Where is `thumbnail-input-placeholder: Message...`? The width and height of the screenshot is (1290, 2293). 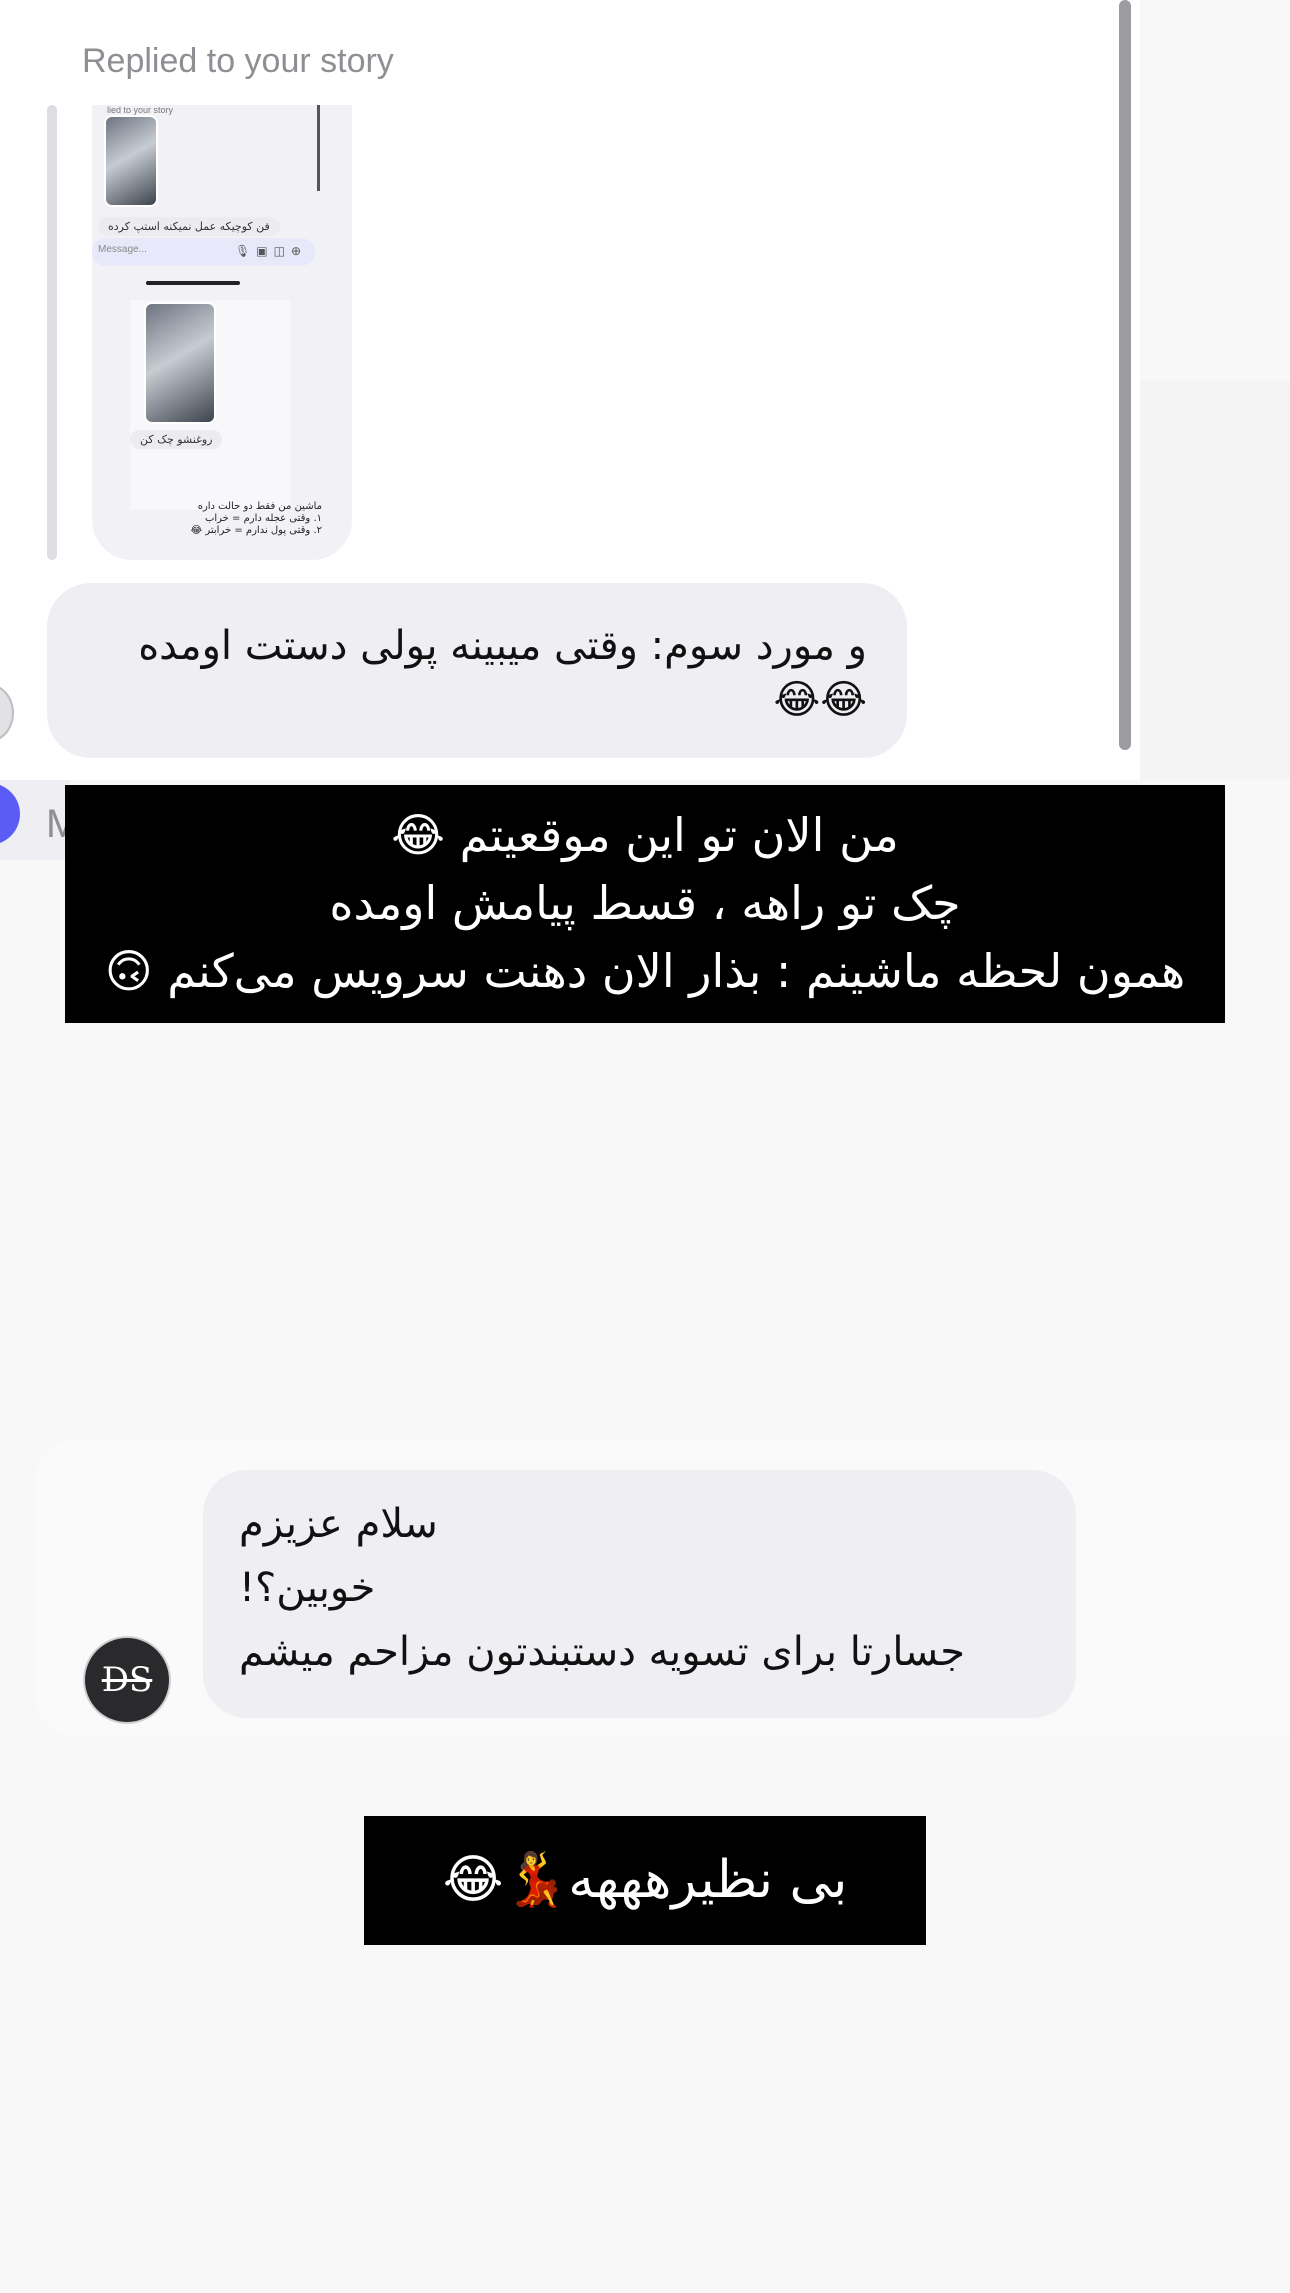 thumbnail-input-placeholder: Message... is located at coordinates (122, 249).